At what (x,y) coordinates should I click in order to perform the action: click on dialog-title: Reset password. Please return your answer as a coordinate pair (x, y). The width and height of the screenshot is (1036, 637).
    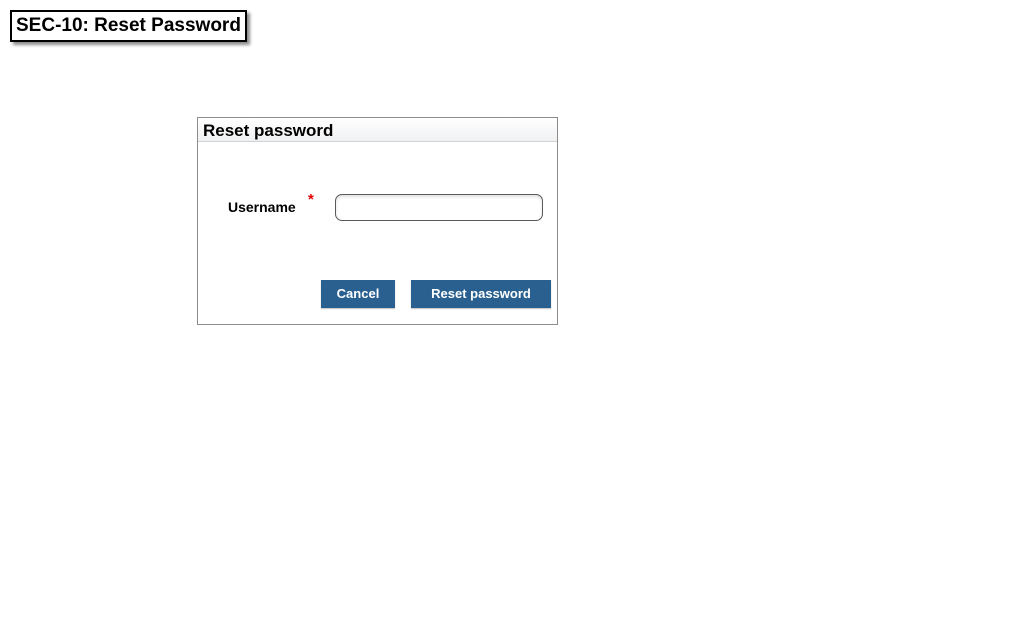
    Looking at the image, I should click on (377, 130).